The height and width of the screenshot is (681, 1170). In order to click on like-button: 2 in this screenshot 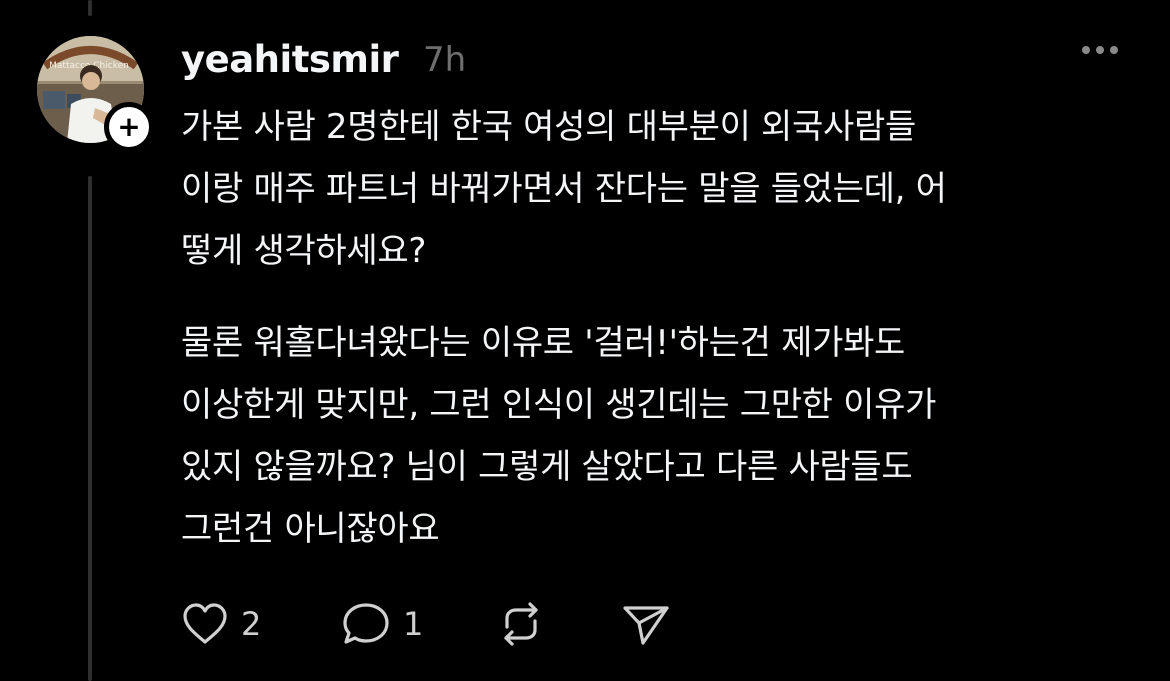, I will do `click(261, 624)`.